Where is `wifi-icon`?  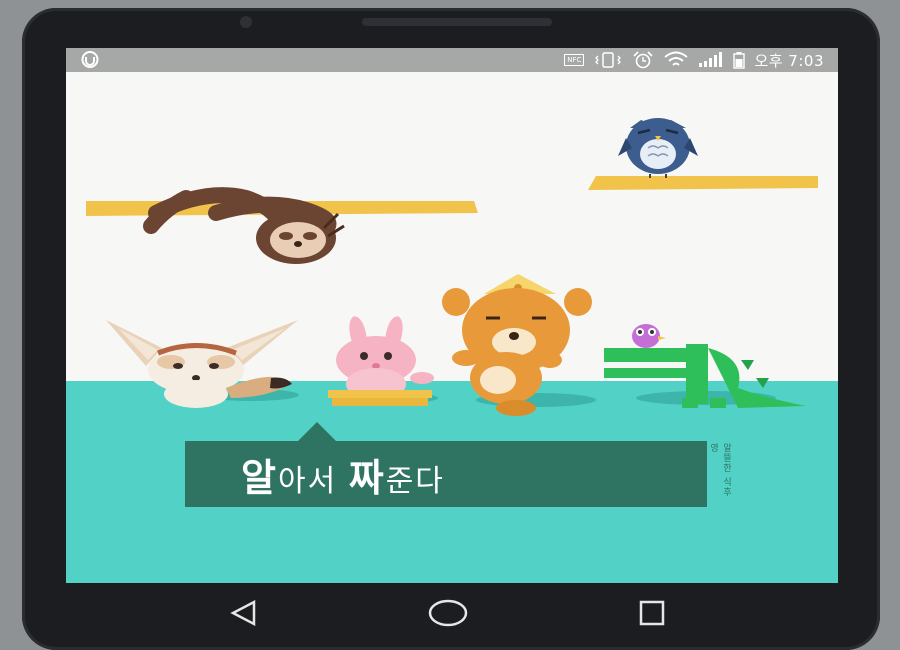
wifi-icon is located at coordinates (676, 58).